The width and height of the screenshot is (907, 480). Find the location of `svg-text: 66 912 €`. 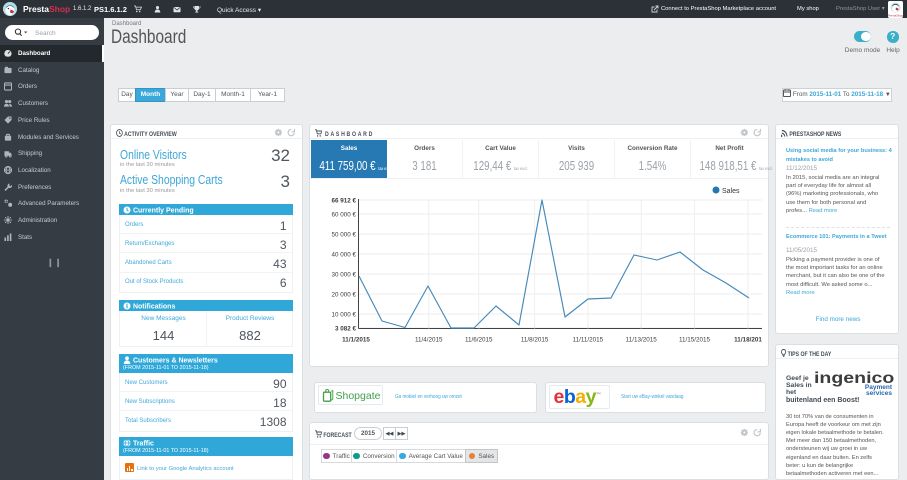

svg-text: 66 912 € is located at coordinates (343, 200).